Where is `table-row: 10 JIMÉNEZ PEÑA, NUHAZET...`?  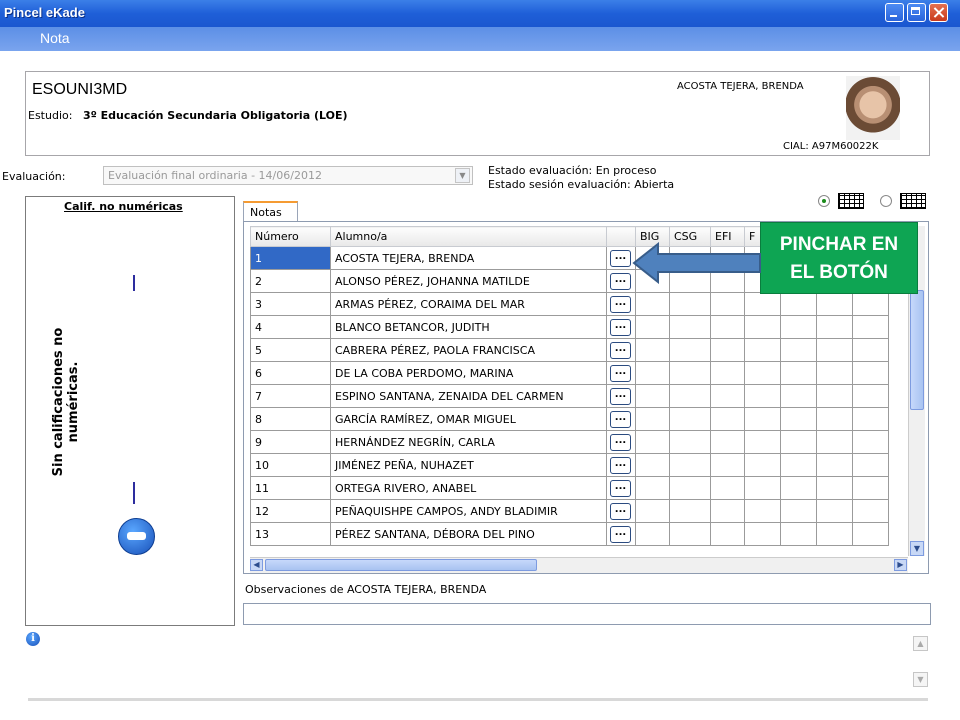 table-row: 10 JIMÉNEZ PEÑA, NUHAZET... is located at coordinates (569, 465).